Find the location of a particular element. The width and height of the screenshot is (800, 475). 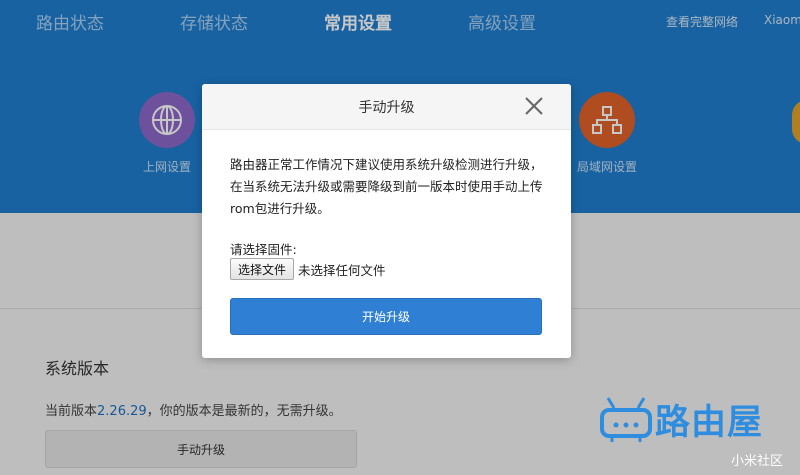

dialog-header: 手动升级 is located at coordinates (386, 107).